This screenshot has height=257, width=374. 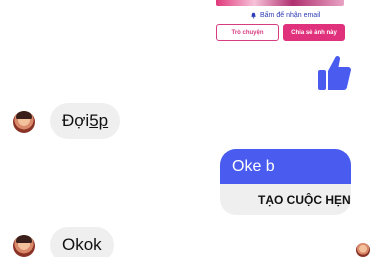 I want to click on shared-image-banner, so click(x=280, y=3).